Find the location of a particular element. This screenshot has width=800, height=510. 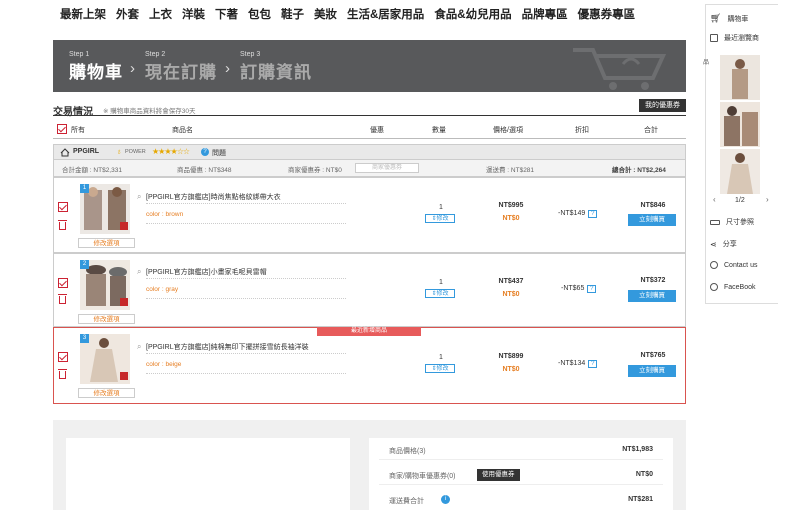

coupon-label: 商家/購物車優惠券(0) is located at coordinates (422, 476).